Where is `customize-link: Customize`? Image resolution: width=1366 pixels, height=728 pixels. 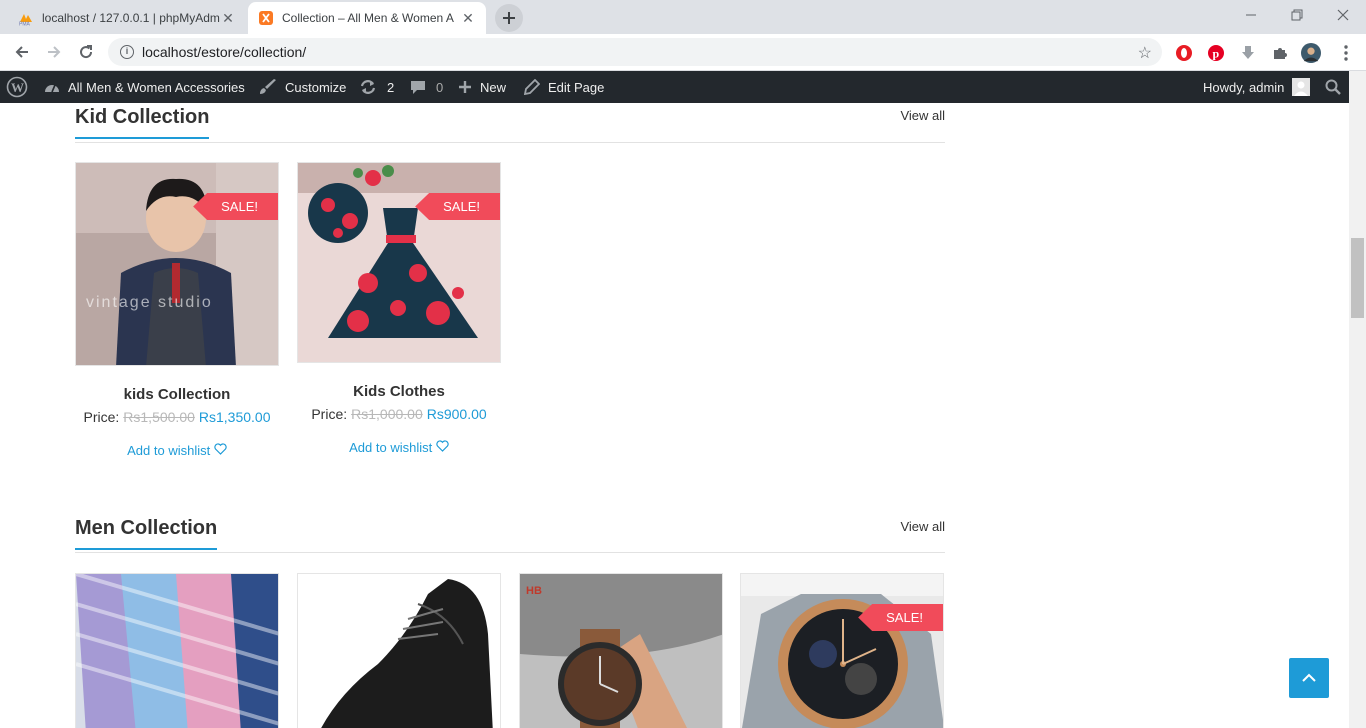 customize-link: Customize is located at coordinates (302, 87).